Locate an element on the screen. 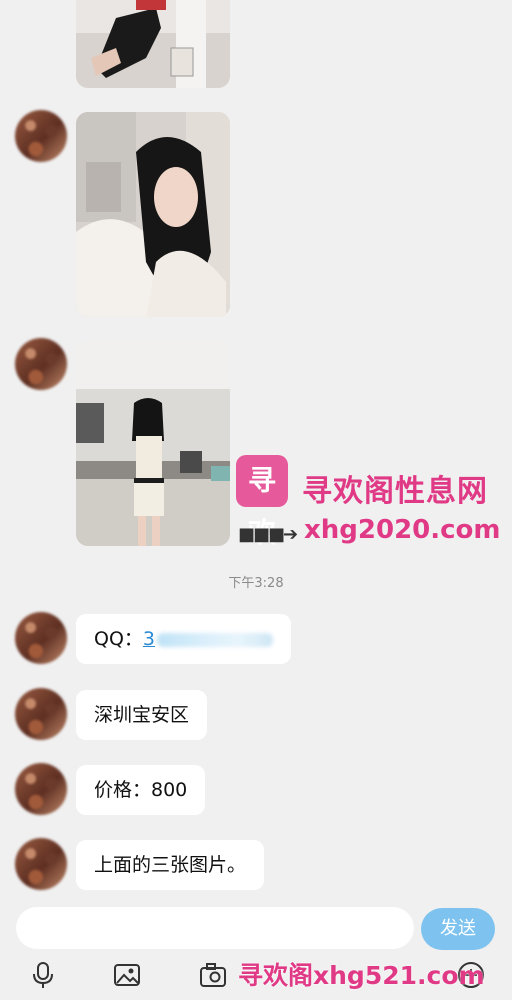  camera-icon is located at coordinates (213, 975).